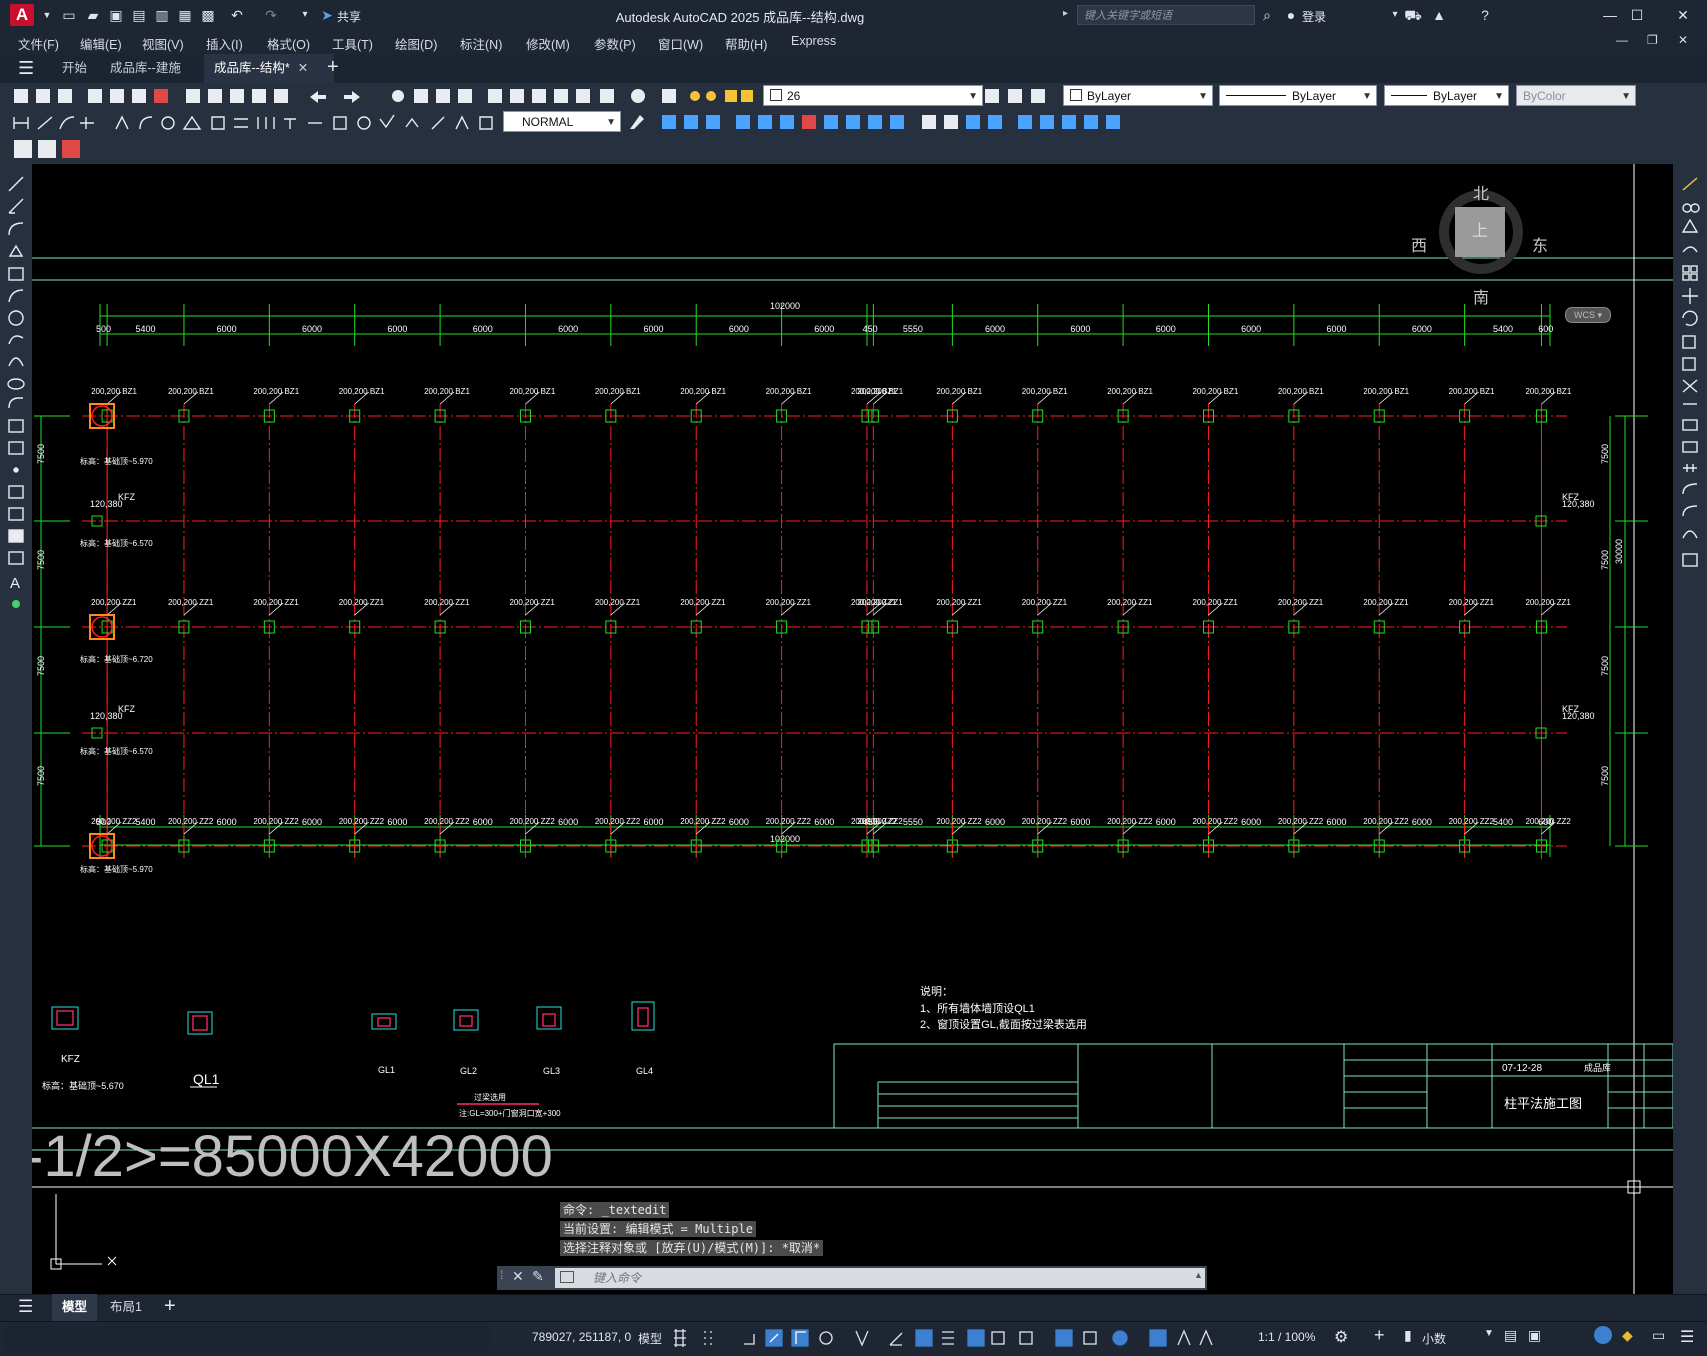 Image resolution: width=1707 pixels, height=1356 pixels. Describe the element at coordinates (305, 15) in the screenshot. I see `customize-qat-icon: ▾` at that location.